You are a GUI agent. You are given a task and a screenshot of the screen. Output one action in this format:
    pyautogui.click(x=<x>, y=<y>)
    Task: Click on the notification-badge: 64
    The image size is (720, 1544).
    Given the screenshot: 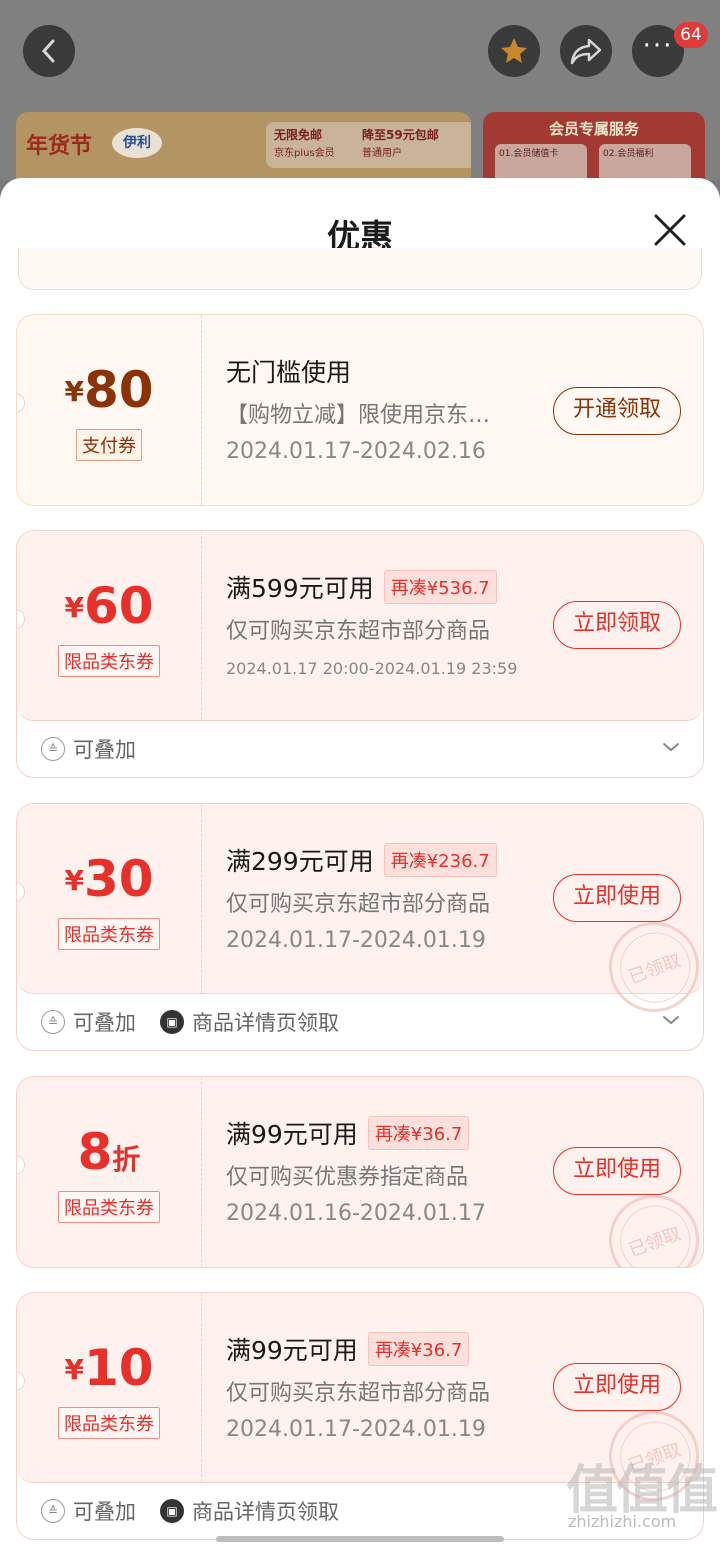 What is the action you would take?
    pyautogui.click(x=691, y=35)
    